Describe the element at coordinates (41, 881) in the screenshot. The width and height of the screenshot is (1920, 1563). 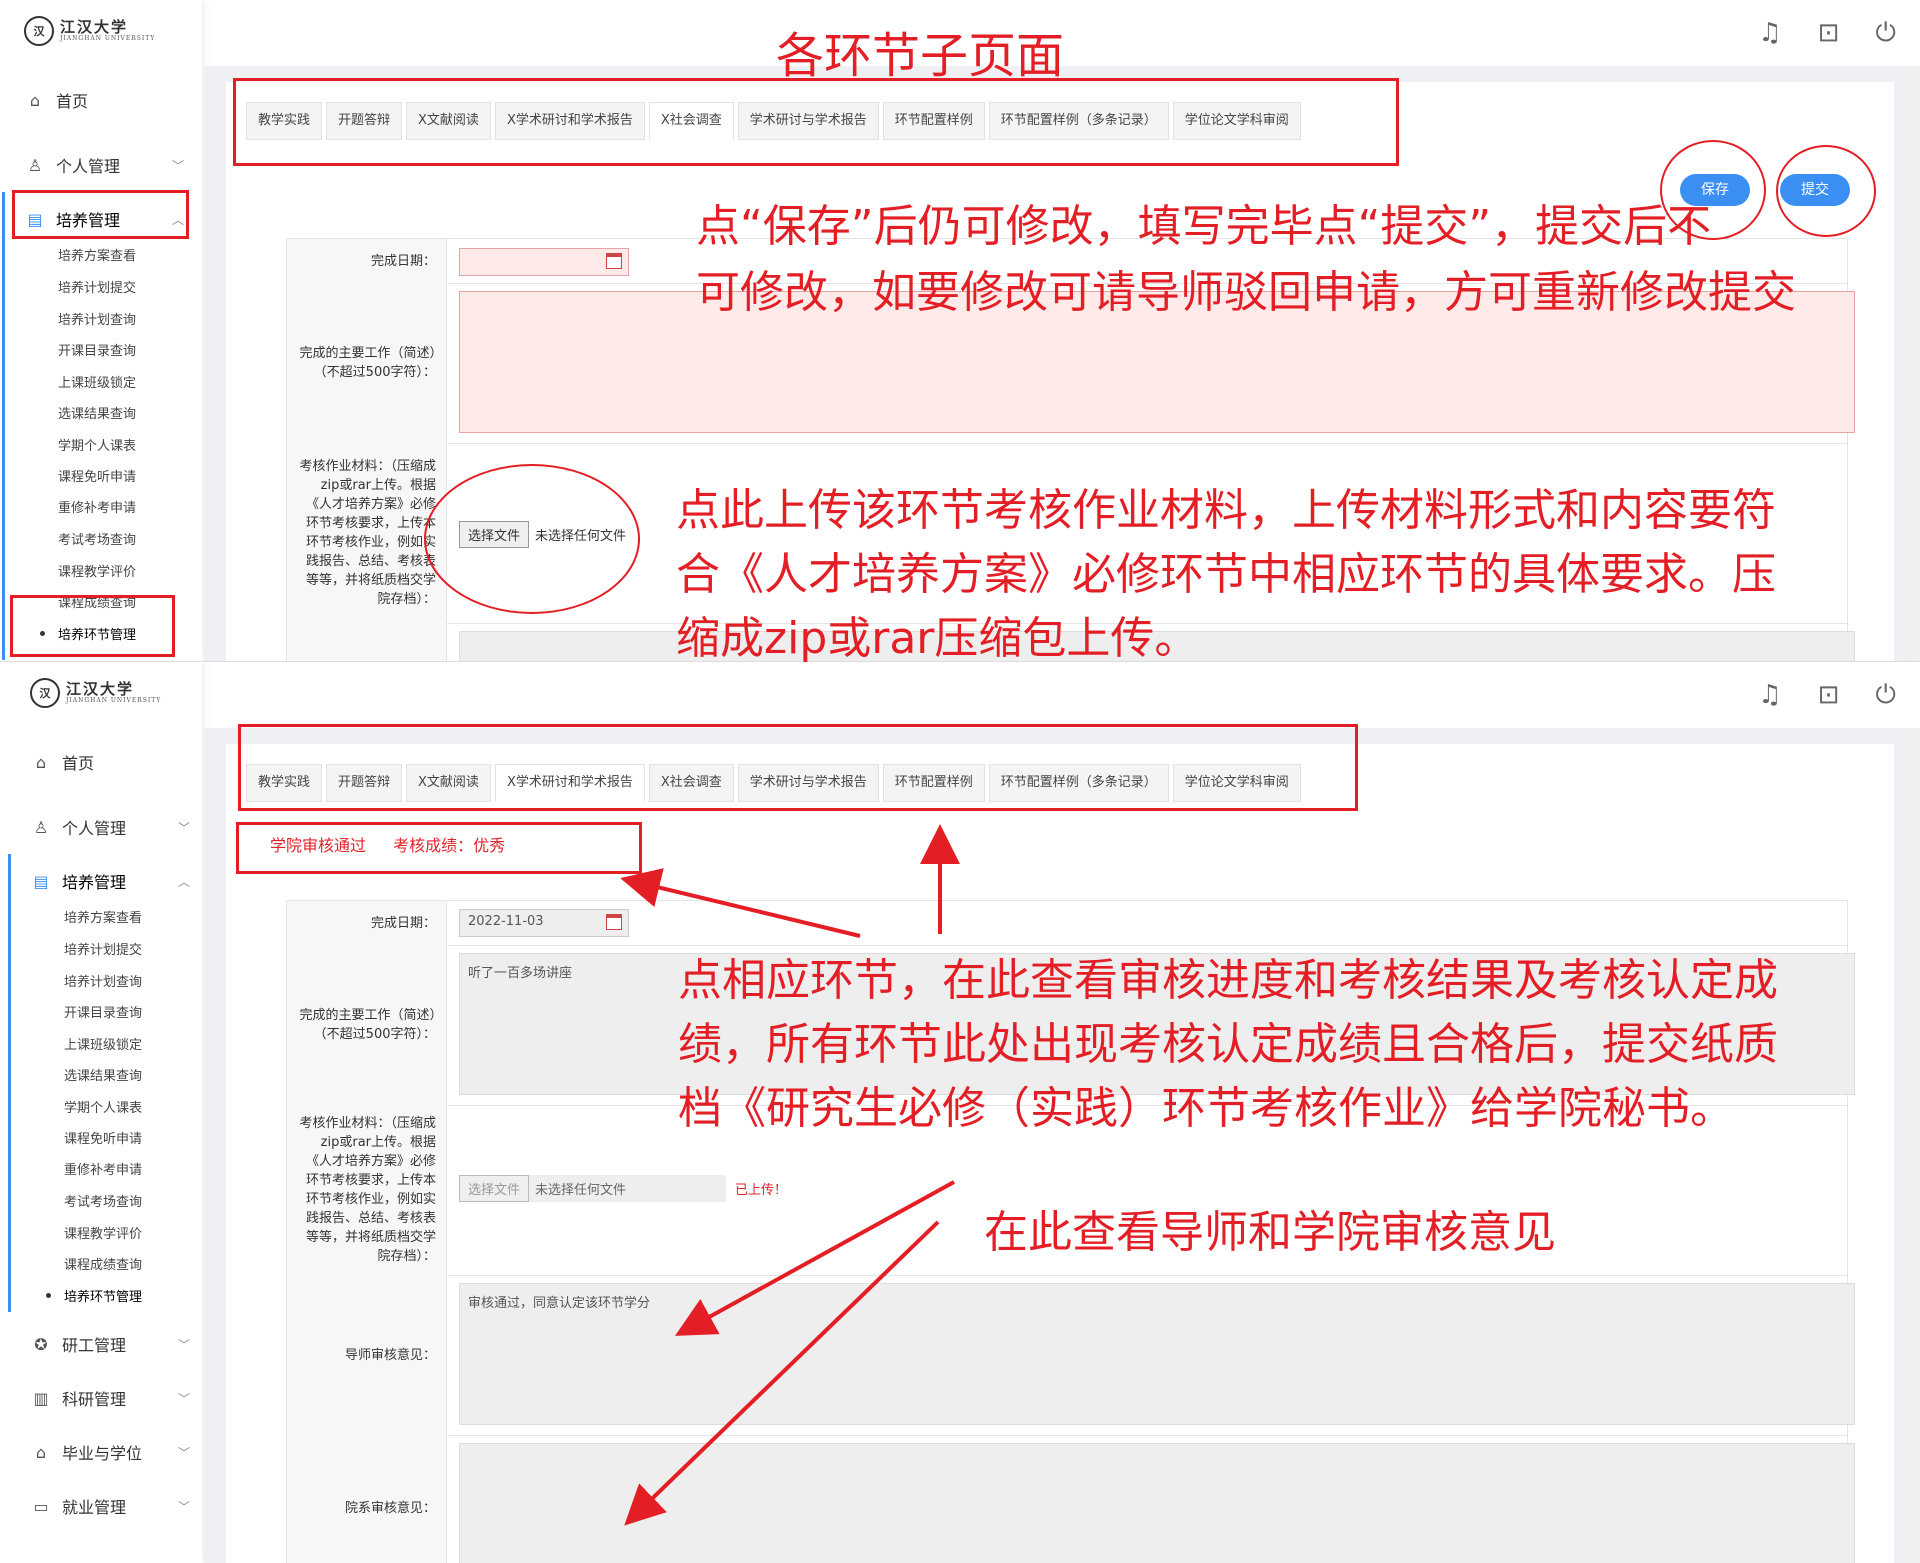
I see `document-icon: ▤` at that location.